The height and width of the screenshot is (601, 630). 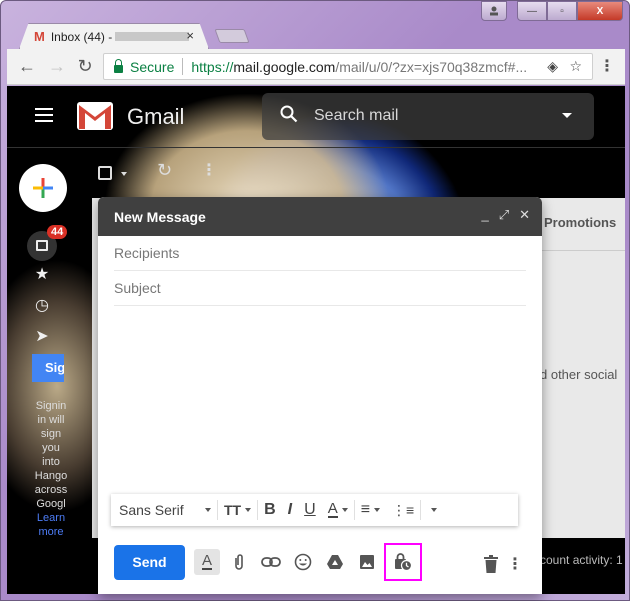 I want to click on numbered-list-button: ⋮≡, so click(x=403, y=510).